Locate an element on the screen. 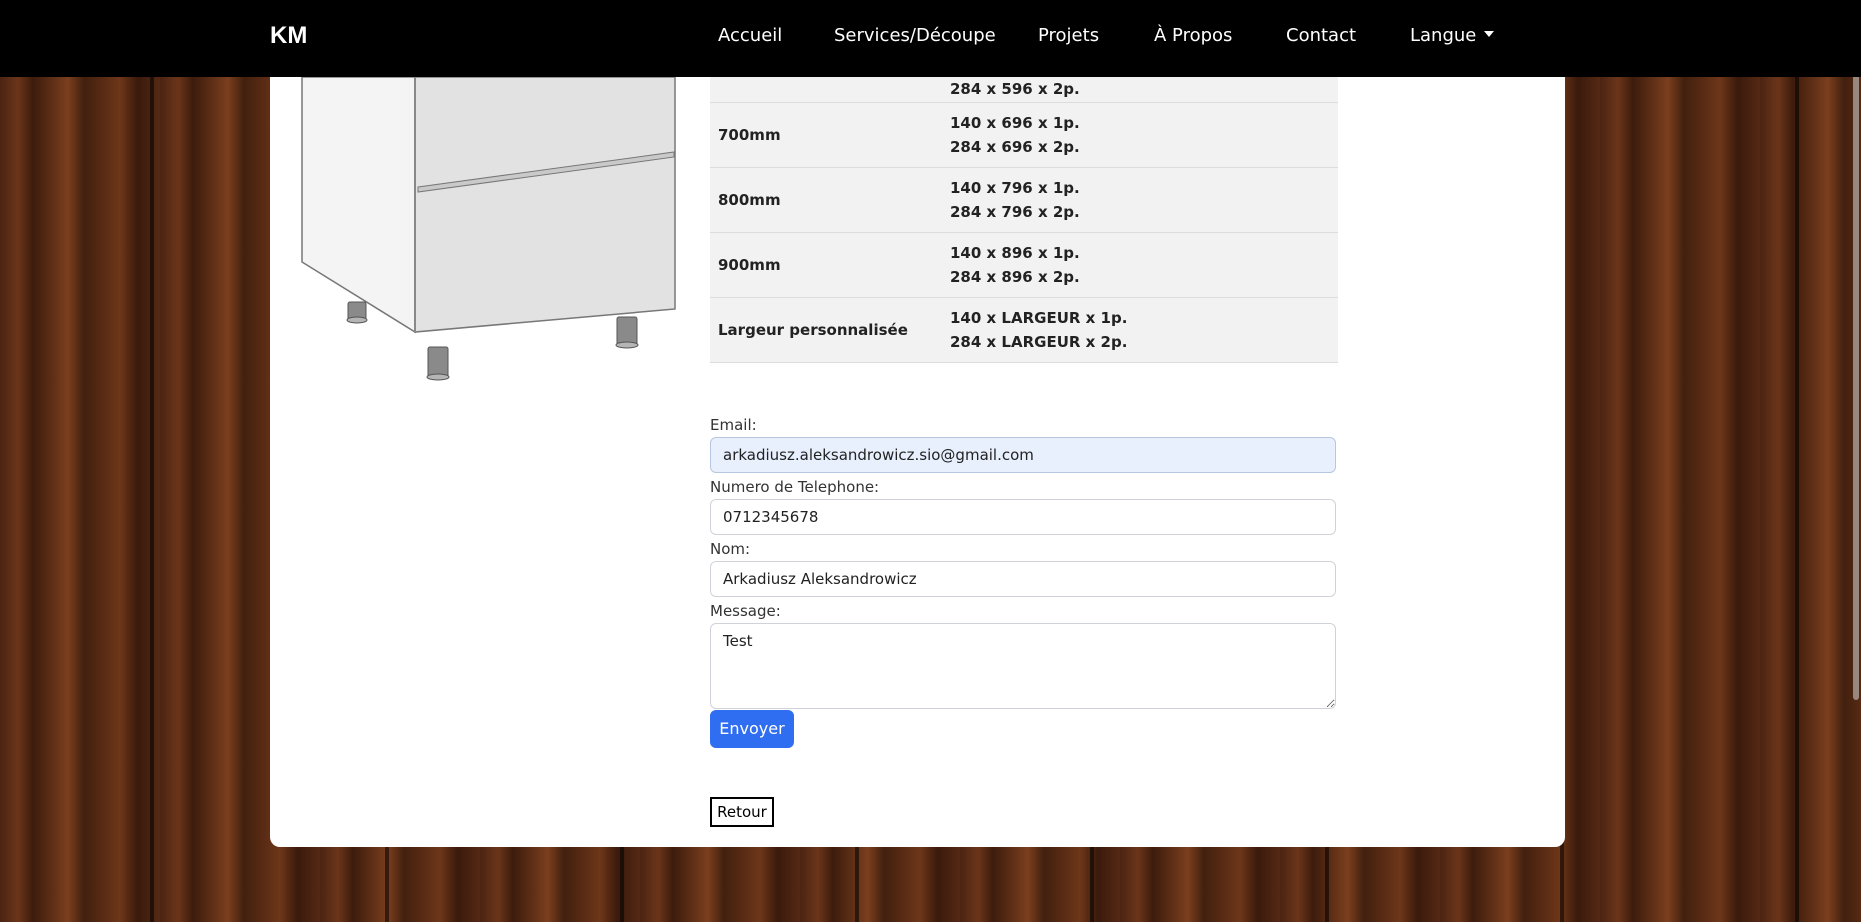  dim-line: 140 x 796 x 1p. is located at coordinates (1015, 187).